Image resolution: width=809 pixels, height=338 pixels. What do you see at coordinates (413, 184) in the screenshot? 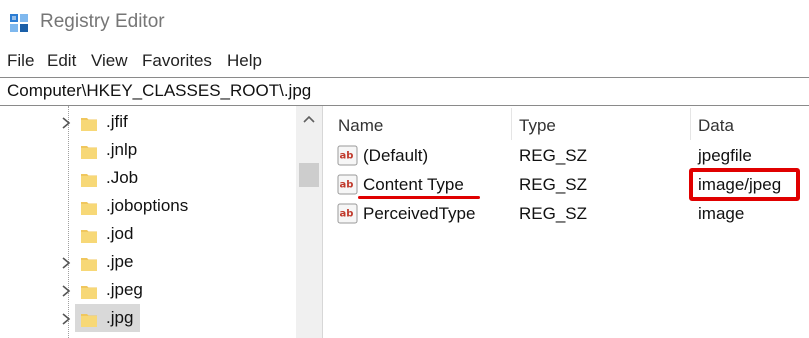
I see `value-name: Content Type` at bounding box center [413, 184].